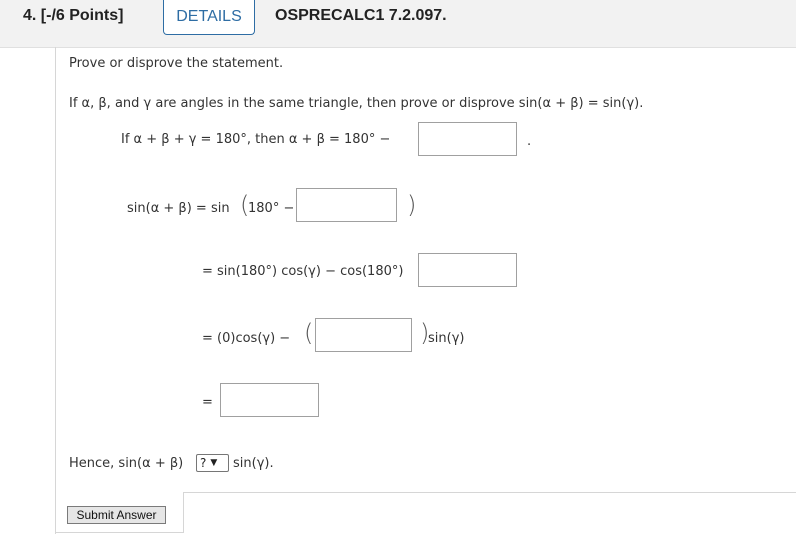 Image resolution: width=796 pixels, height=539 pixels. Describe the element at coordinates (73, 15) in the screenshot. I see `question-points: 4. [-/6 Points]` at that location.